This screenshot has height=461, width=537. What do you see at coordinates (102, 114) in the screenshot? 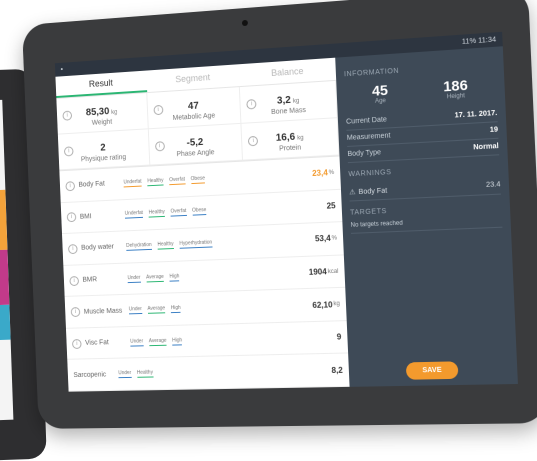
I see `tile-weight: i 85,30 kg Weight` at bounding box center [102, 114].